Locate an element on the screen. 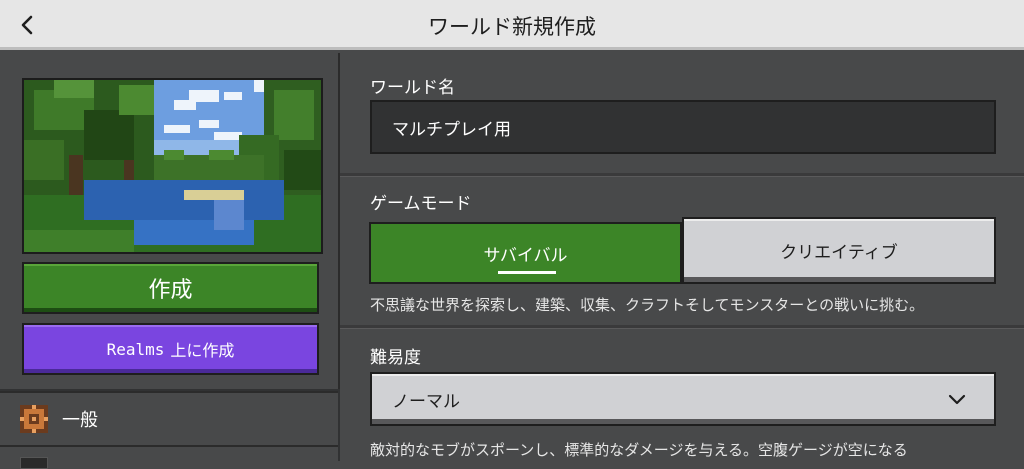  gear-icon is located at coordinates (34, 419).